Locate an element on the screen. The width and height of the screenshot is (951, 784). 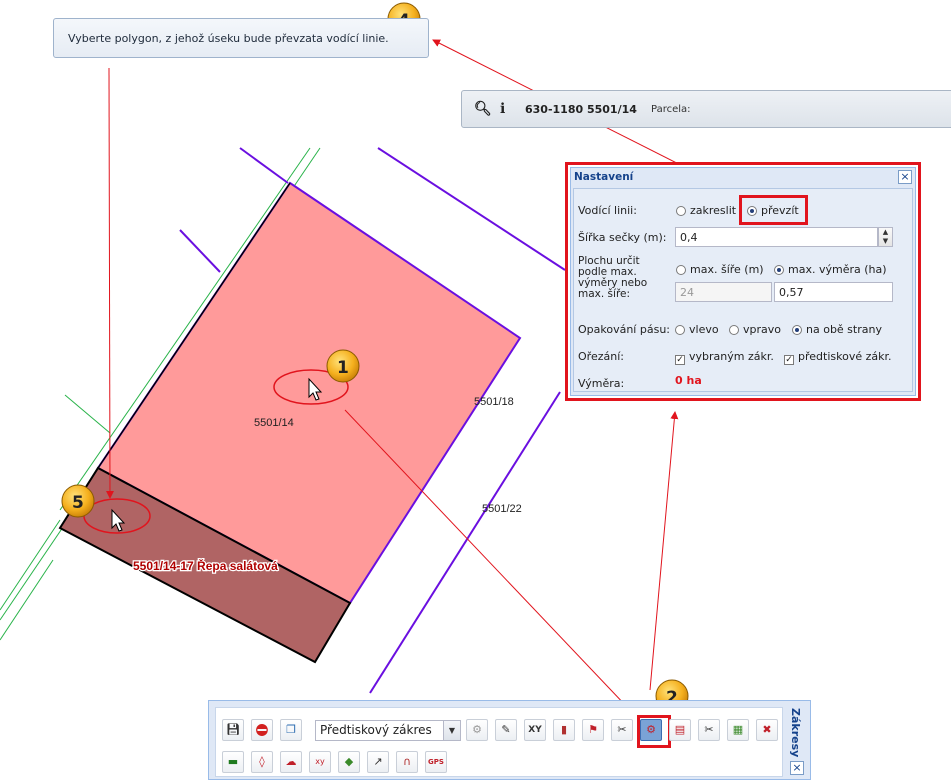
step-marker-1: 1 is located at coordinates (343, 366).